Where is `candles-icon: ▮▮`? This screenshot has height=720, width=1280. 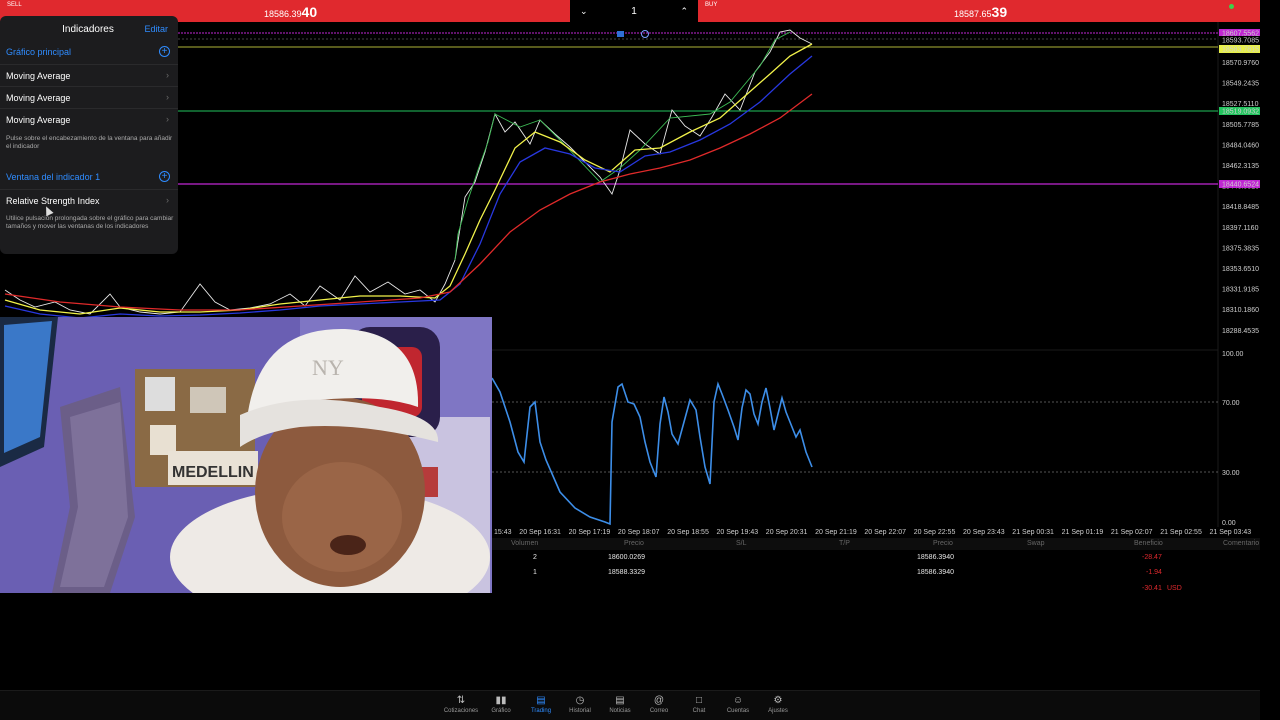
candles-icon: ▮▮ is located at coordinates (501, 700).